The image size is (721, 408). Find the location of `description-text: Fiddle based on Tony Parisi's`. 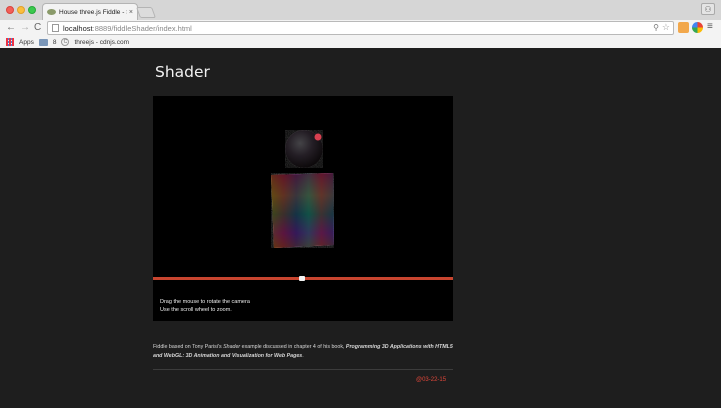

description-text: Fiddle based on Tony Parisi's is located at coordinates (188, 347).